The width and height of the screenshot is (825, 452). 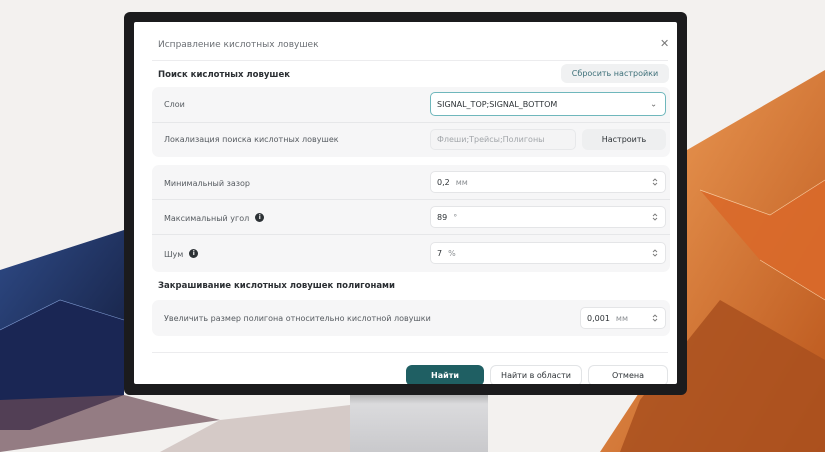 I want to click on enlarge-unit: мм, so click(x=621, y=318).